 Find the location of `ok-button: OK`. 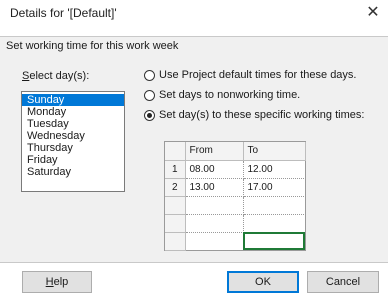

ok-button: OK is located at coordinates (263, 282).